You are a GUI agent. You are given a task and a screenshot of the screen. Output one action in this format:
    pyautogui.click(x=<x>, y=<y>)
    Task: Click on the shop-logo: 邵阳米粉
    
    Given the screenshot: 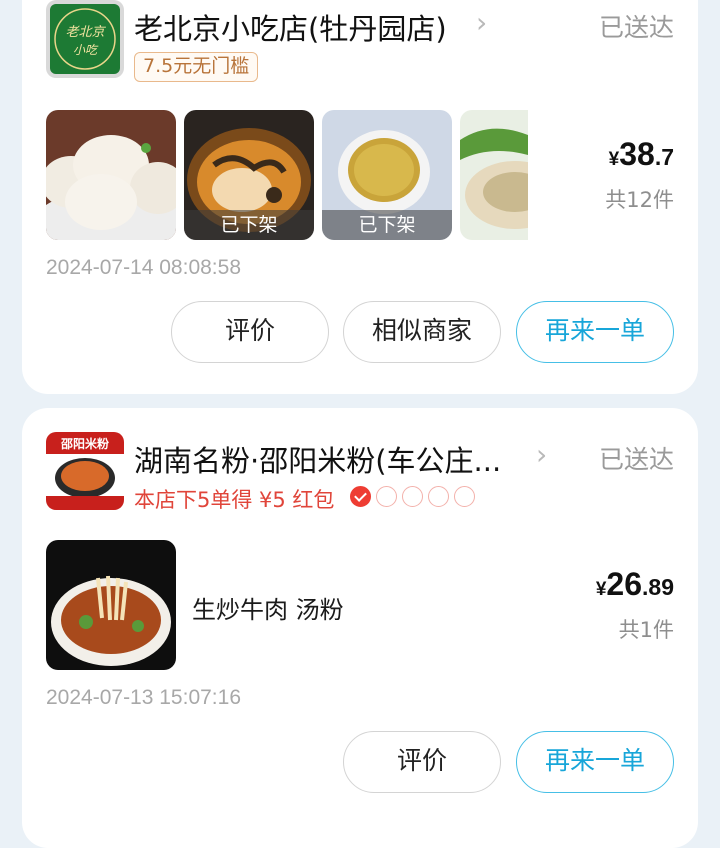 What is the action you would take?
    pyautogui.click(x=85, y=471)
    